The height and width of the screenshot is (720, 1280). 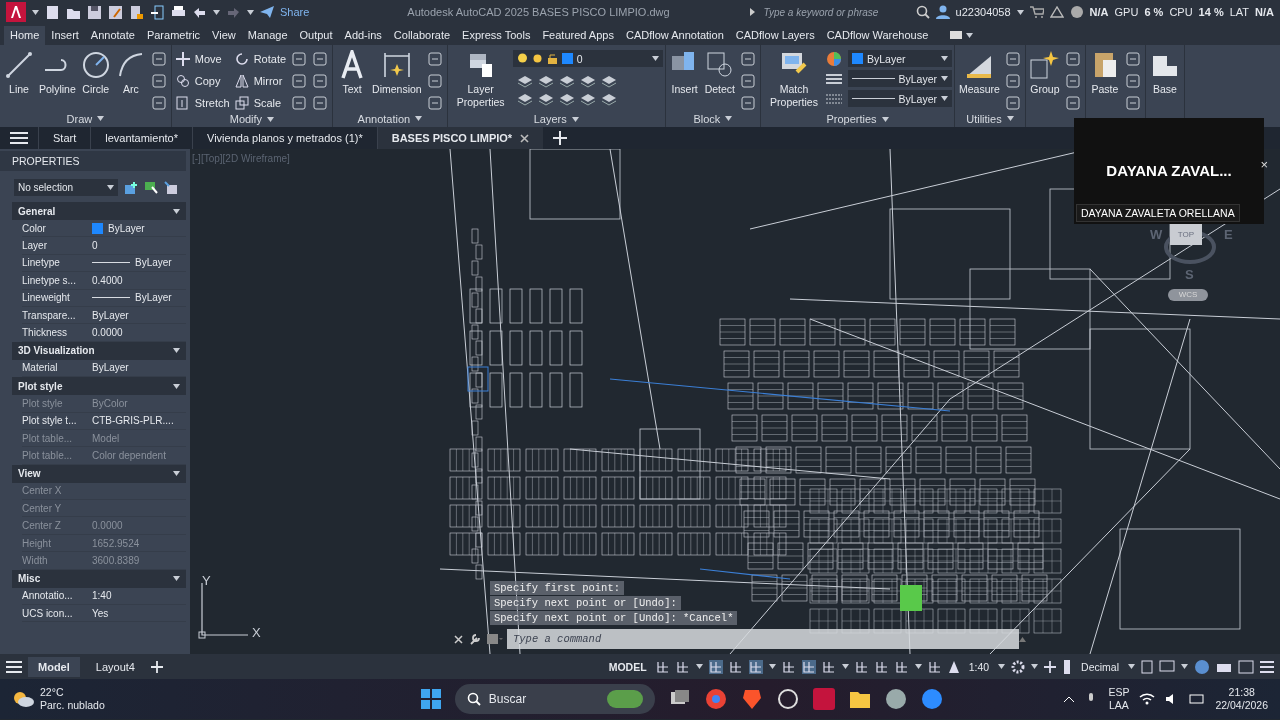 I want to click on infer-icon, so click(x=715, y=666).